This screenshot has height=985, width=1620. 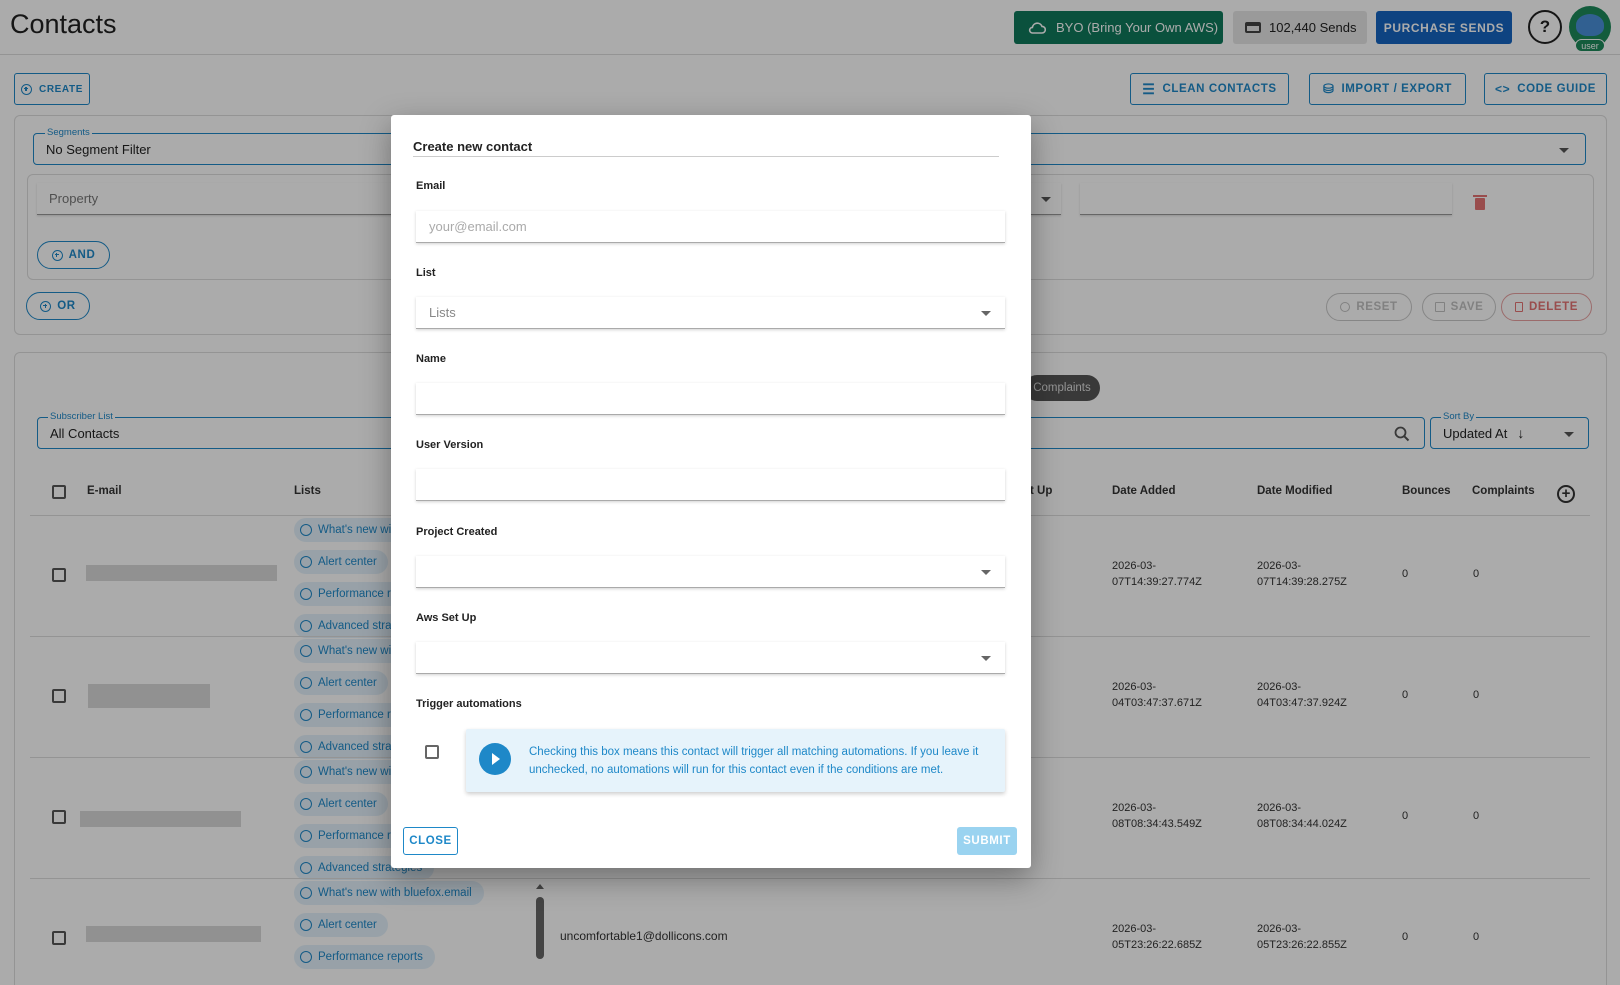 I want to click on user-version-label: User Version, so click(x=450, y=445).